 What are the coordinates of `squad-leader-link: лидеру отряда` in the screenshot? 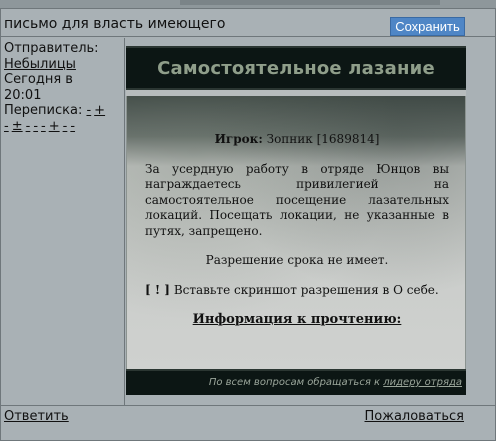 It's located at (422, 382).